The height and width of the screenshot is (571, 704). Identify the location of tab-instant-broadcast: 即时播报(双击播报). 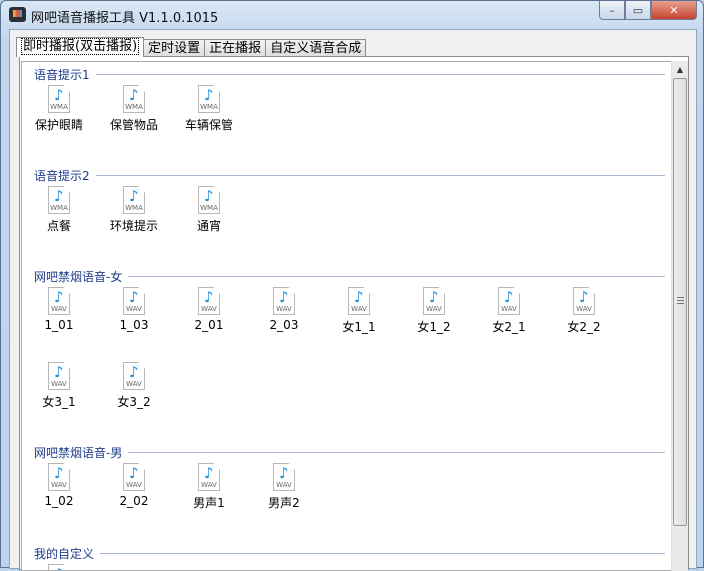
(80, 47).